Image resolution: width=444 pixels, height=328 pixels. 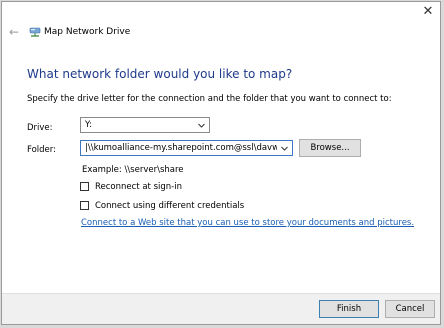 What do you see at coordinates (84, 205) in the screenshot?
I see `credentials-checkbox` at bounding box center [84, 205].